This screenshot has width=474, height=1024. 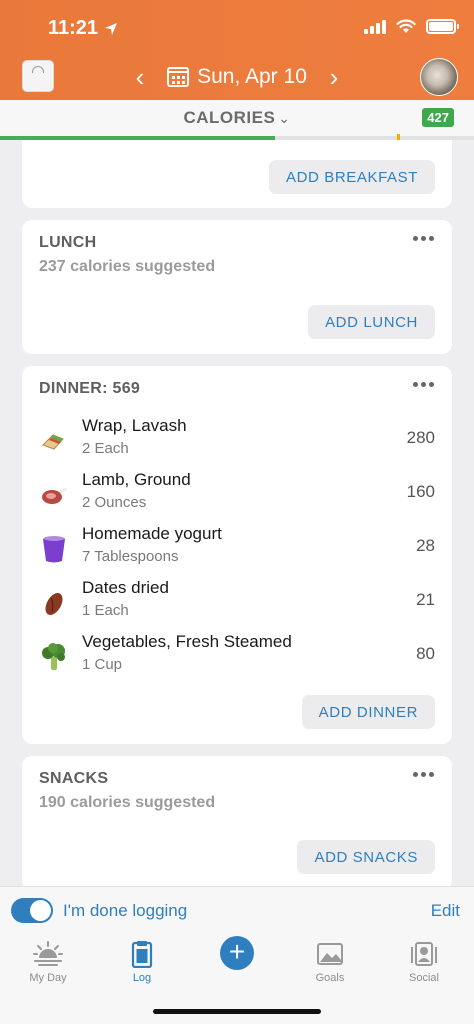 I want to click on tab-social: Social, so click(x=424, y=964).